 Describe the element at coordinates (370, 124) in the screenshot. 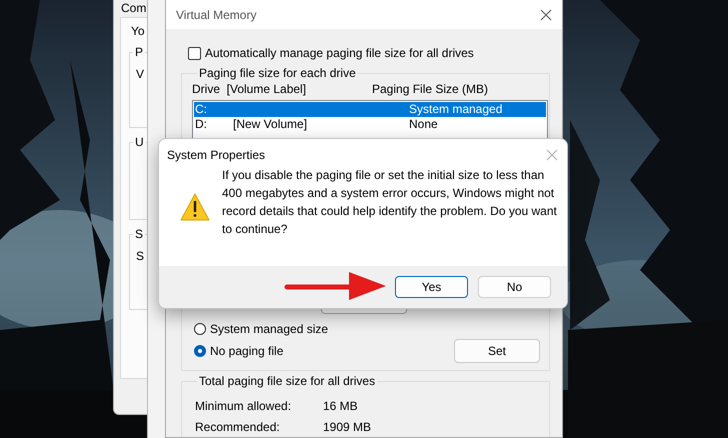

I see `drive-row: D: [New Volume] None` at that location.